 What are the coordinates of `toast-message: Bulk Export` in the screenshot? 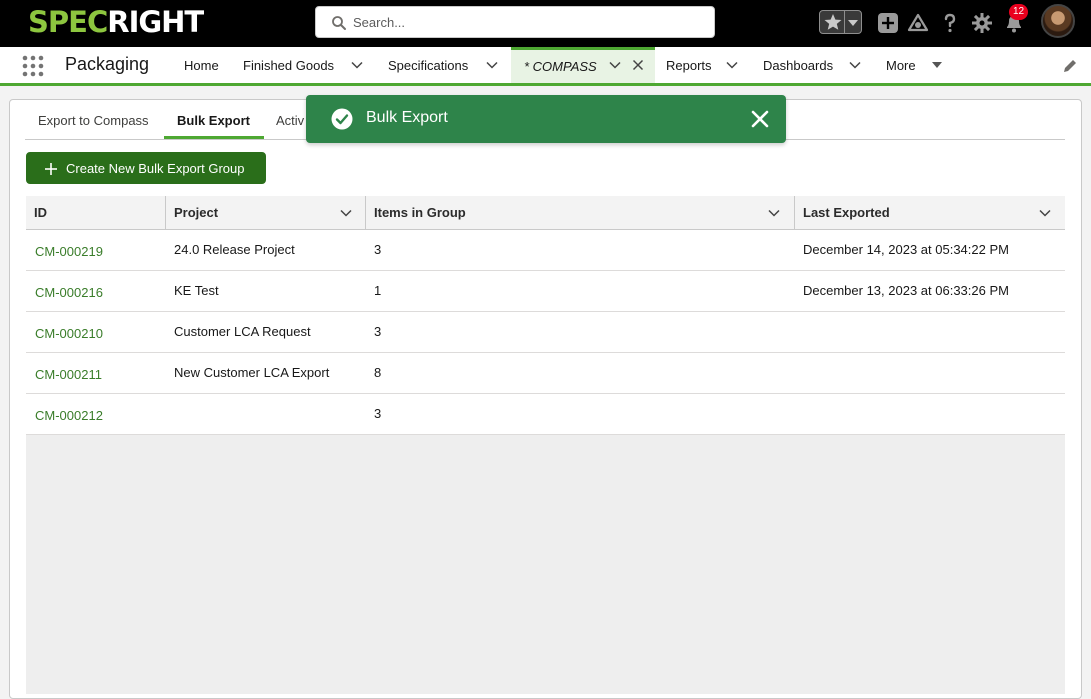 It's located at (407, 117).